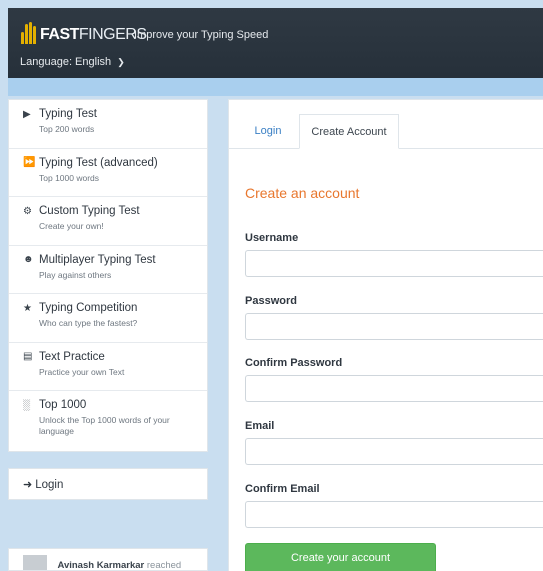 The height and width of the screenshot is (571, 543). Describe the element at coordinates (28, 485) in the screenshot. I see `sign-in-icon: ➜` at that location.